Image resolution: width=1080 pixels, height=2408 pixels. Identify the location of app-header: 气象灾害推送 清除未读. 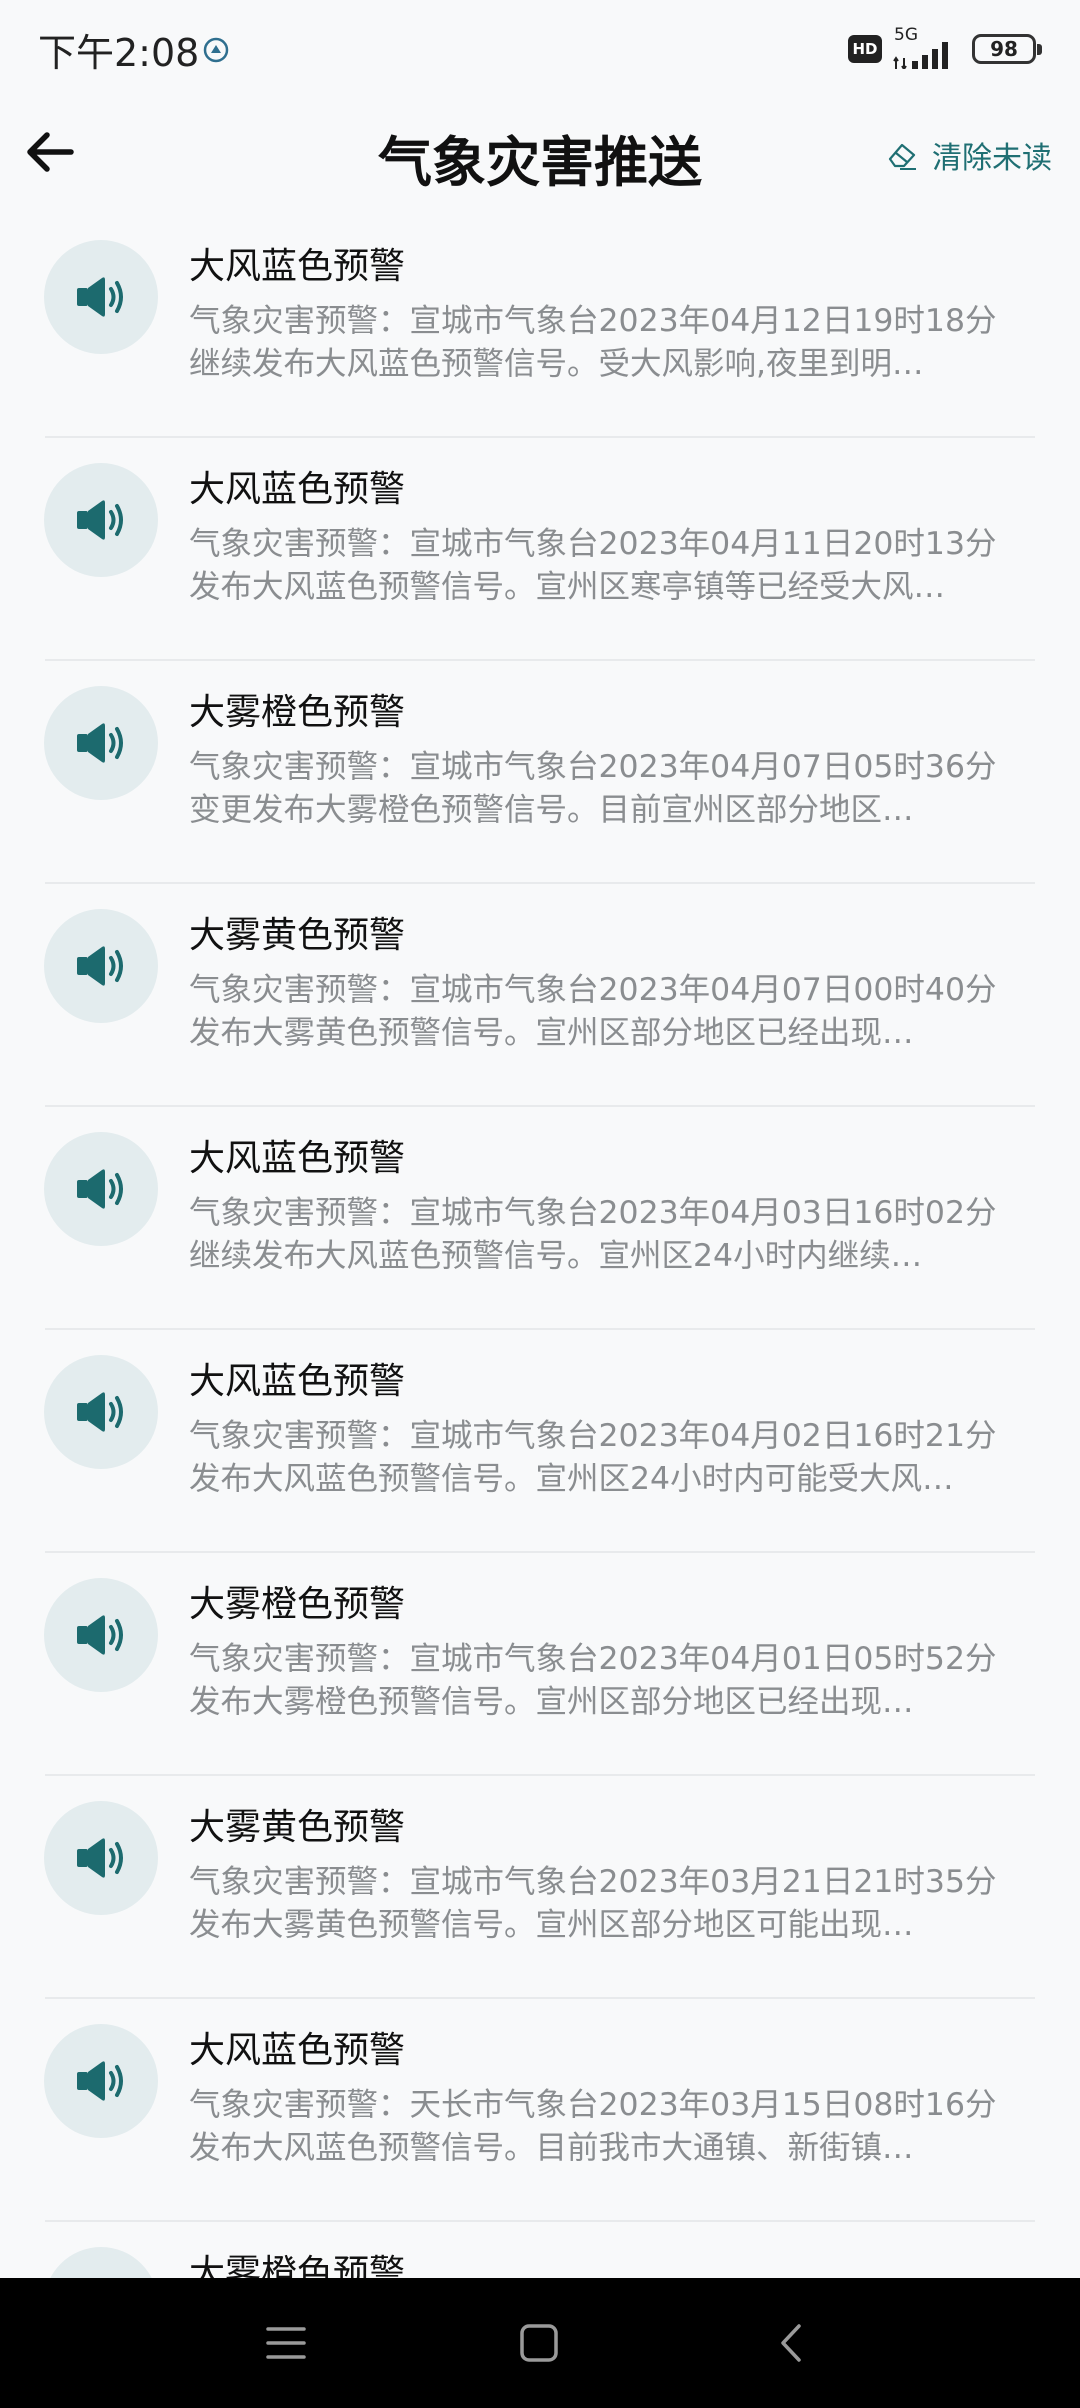
(540, 155).